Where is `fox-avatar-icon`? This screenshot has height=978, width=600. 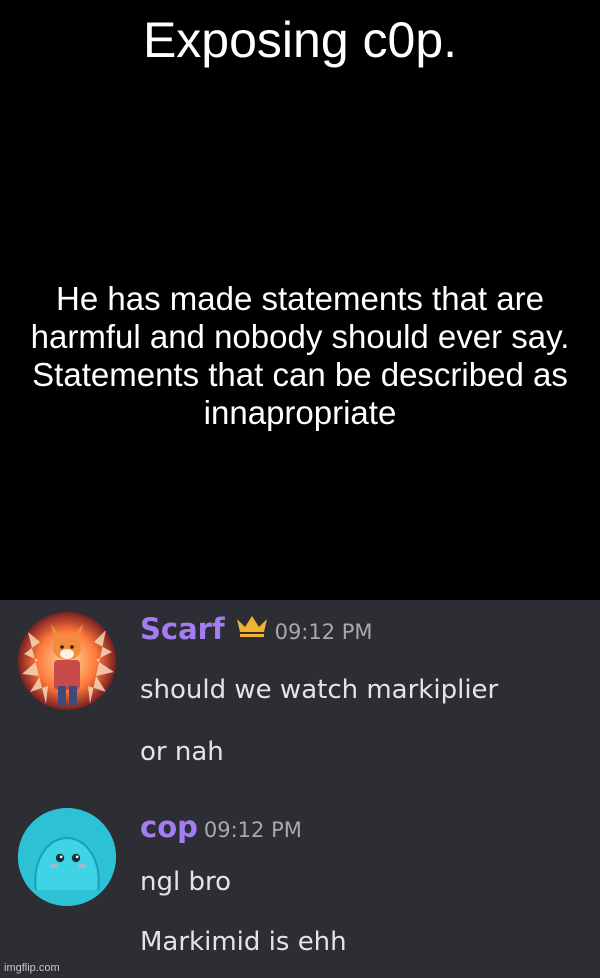
fox-avatar-icon is located at coordinates (67, 661).